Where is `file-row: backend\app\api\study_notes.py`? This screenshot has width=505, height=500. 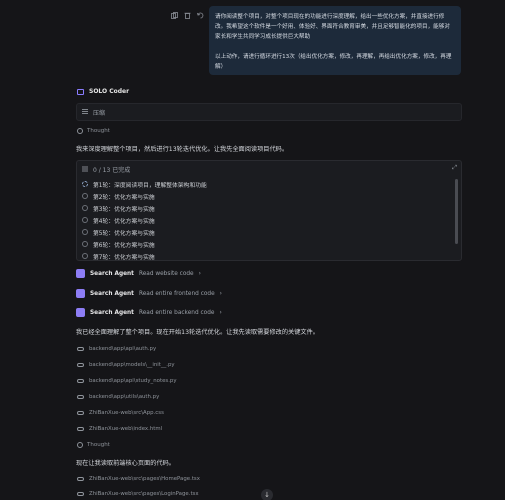 file-row: backend\app\api\study_notes.py is located at coordinates (127, 381).